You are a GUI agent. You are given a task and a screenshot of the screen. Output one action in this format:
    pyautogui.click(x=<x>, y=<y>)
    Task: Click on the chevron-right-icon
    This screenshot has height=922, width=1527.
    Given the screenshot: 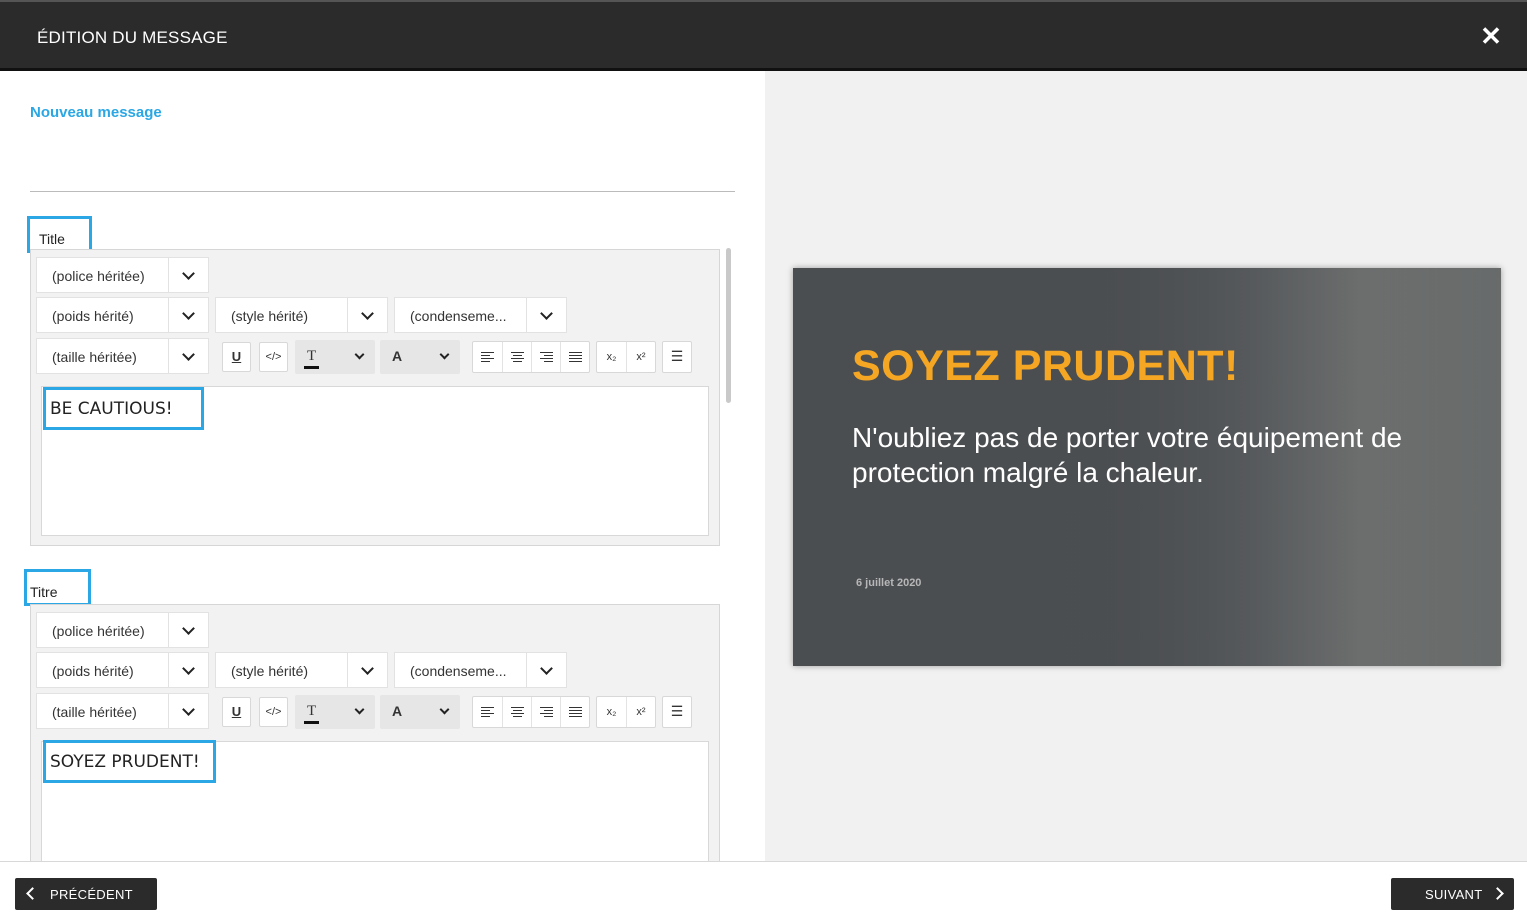 What is the action you would take?
    pyautogui.click(x=1497, y=893)
    